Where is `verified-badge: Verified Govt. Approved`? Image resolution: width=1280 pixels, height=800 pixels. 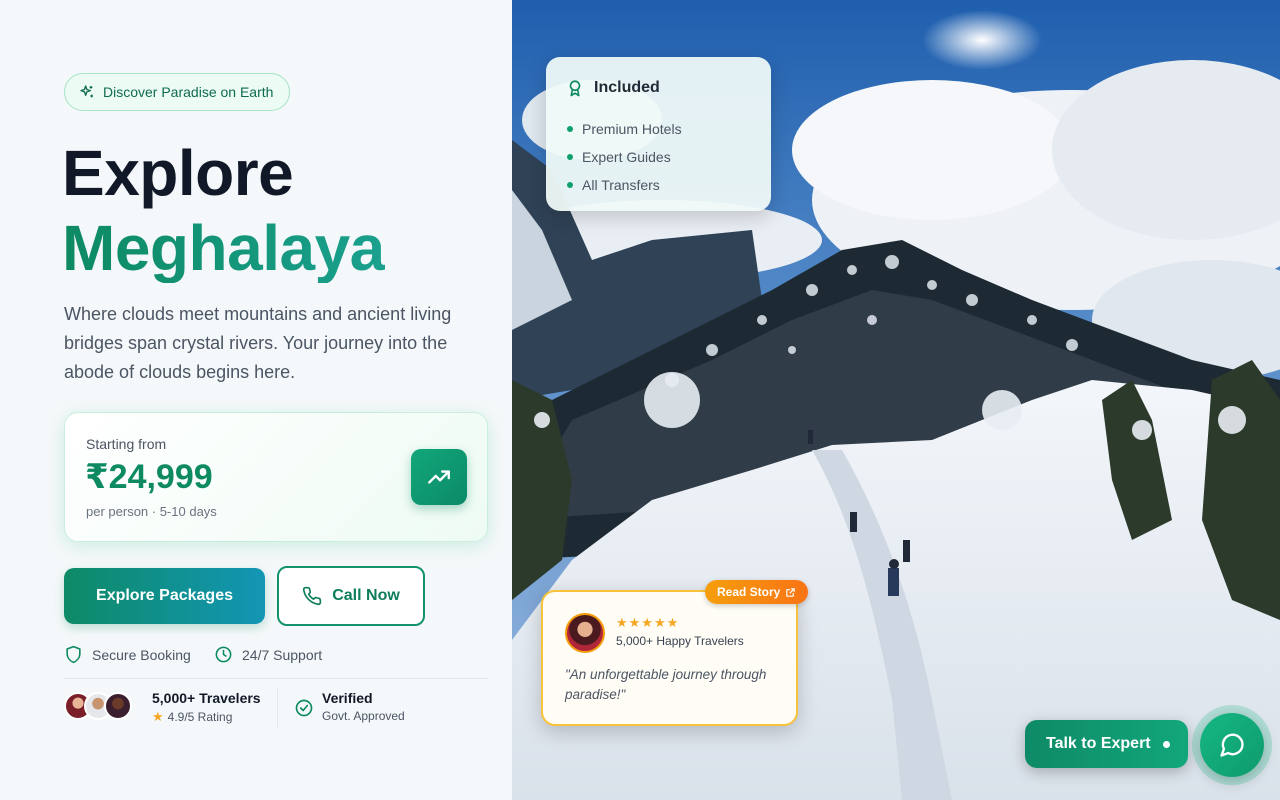
verified-badge: Verified Govt. Approved is located at coordinates (349, 706).